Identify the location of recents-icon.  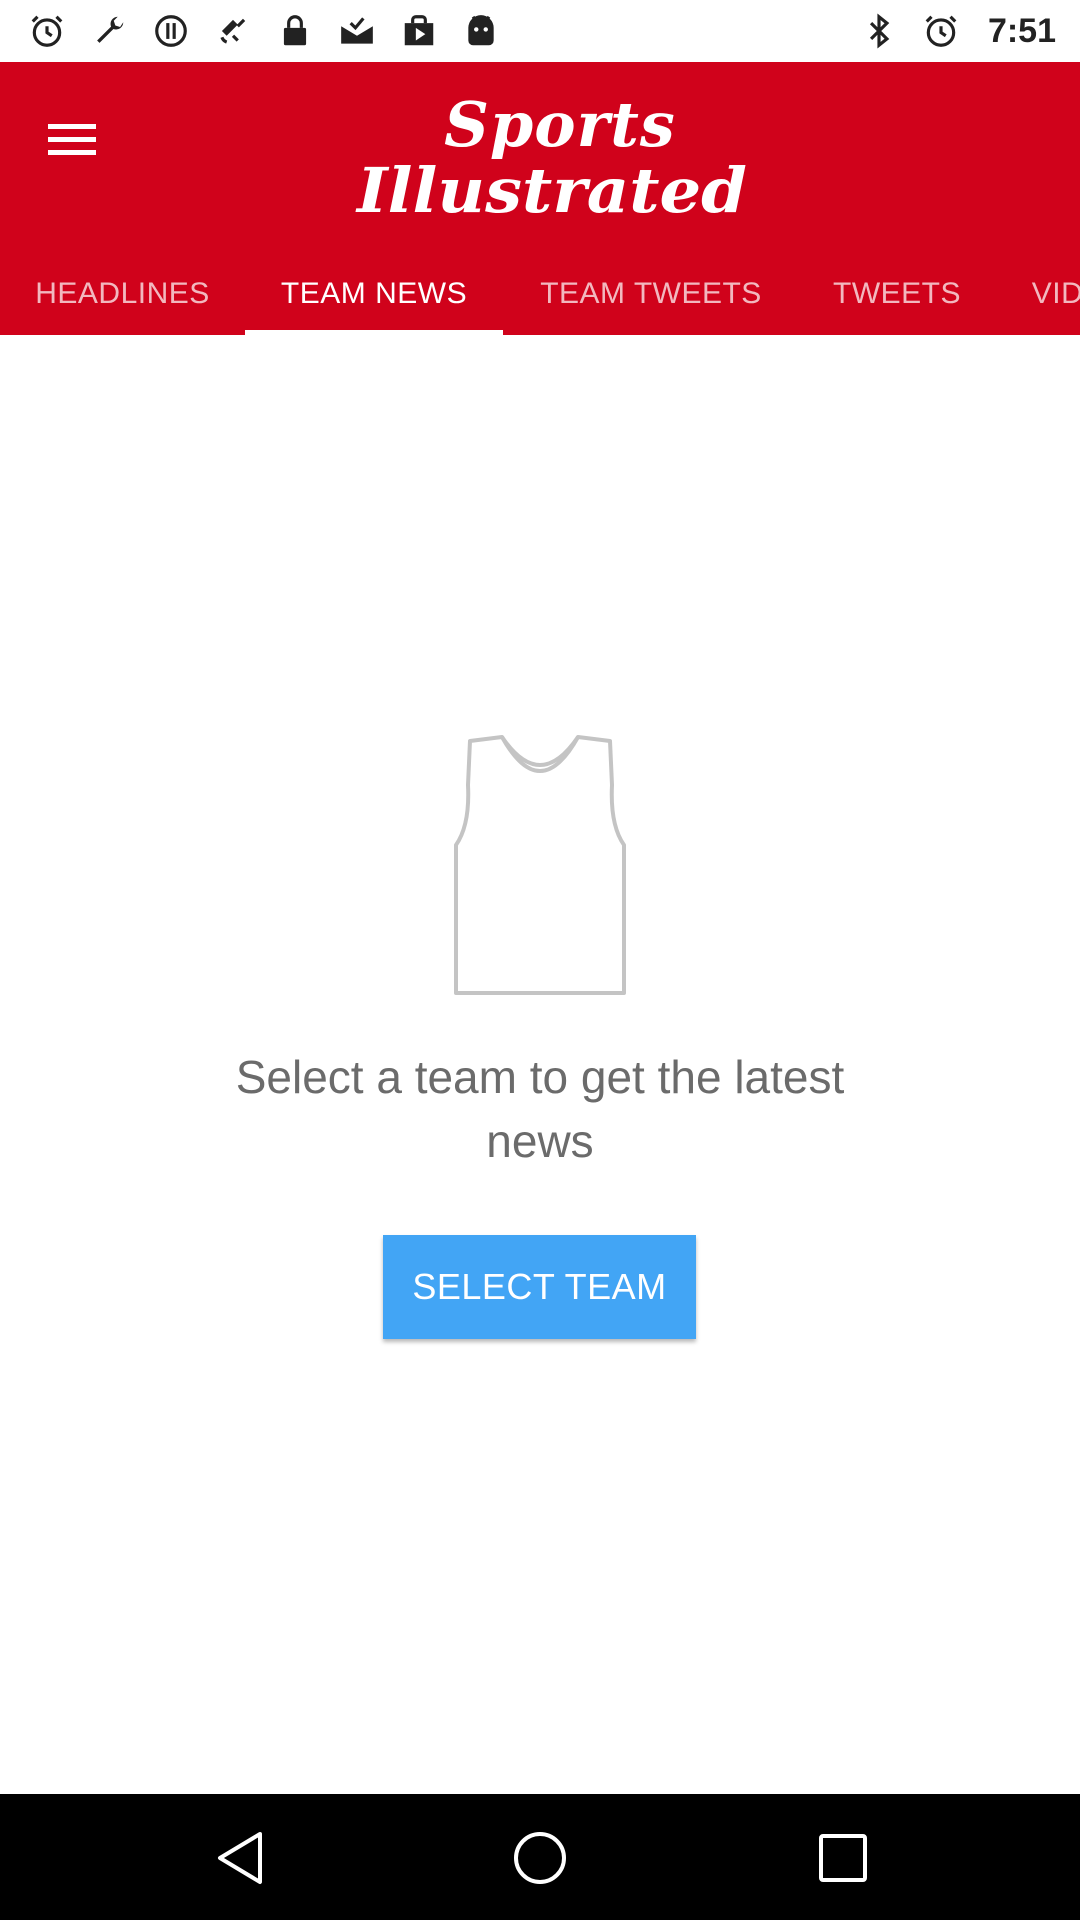
(843, 1858).